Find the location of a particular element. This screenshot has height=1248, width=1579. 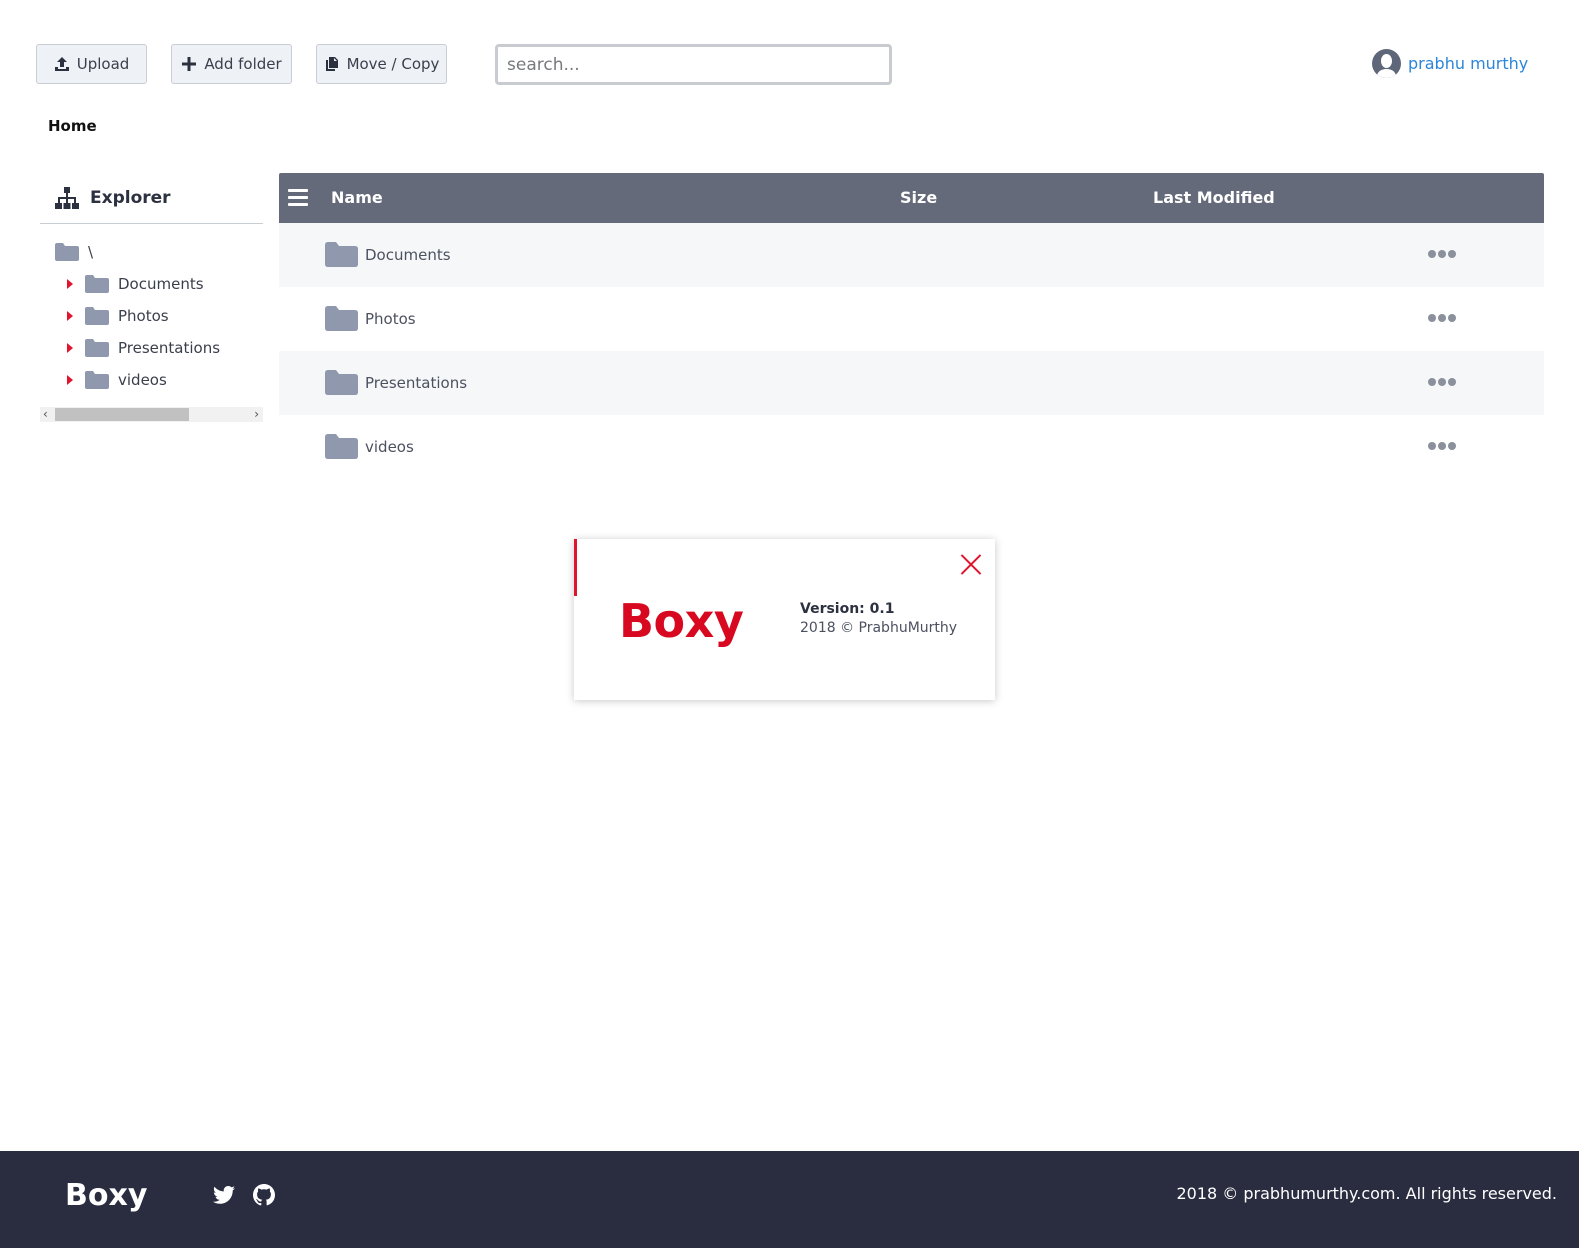

upload-button: Upload is located at coordinates (91, 64).